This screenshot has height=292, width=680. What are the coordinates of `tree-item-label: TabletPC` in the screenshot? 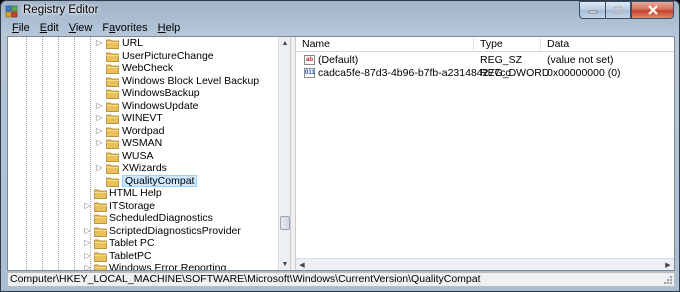 It's located at (130, 255).